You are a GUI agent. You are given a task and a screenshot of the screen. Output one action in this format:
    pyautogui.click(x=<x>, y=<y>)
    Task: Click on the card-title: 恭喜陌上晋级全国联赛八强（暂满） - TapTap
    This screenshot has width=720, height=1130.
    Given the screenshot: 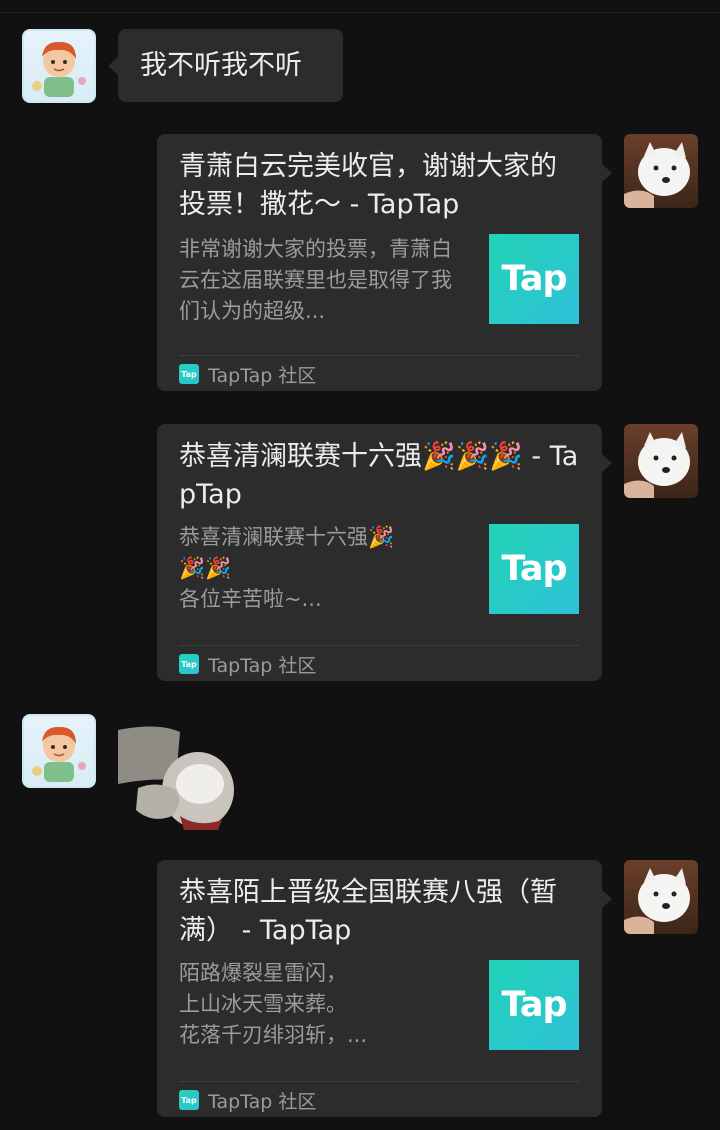 What is the action you would take?
    pyautogui.click(x=368, y=911)
    